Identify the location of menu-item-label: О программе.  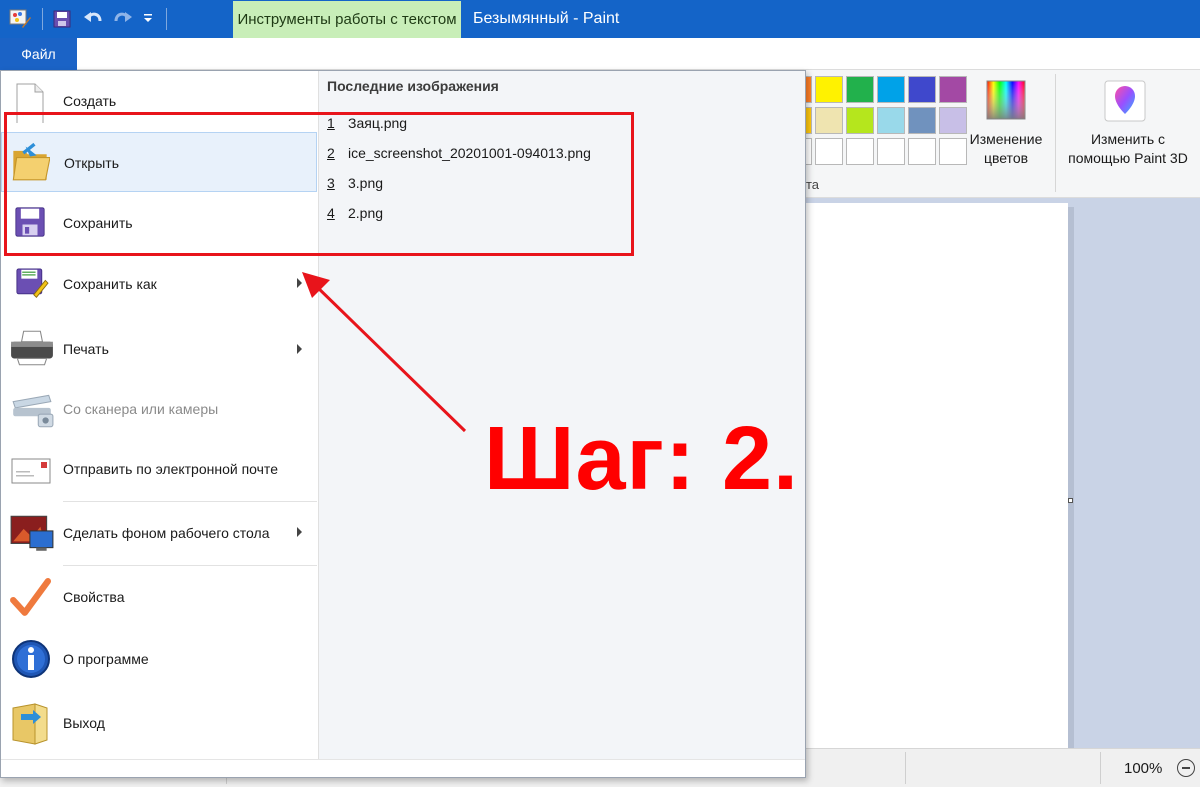
(106, 659).